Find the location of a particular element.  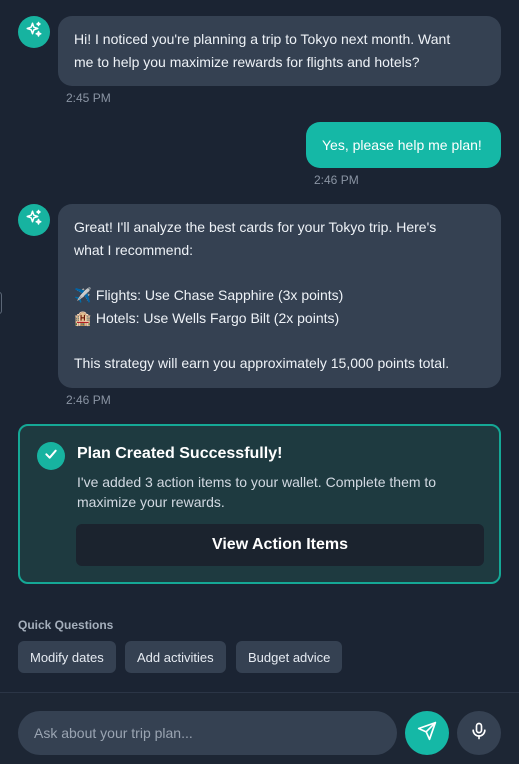

message-text: Yes, please help me plan! is located at coordinates (402, 145).